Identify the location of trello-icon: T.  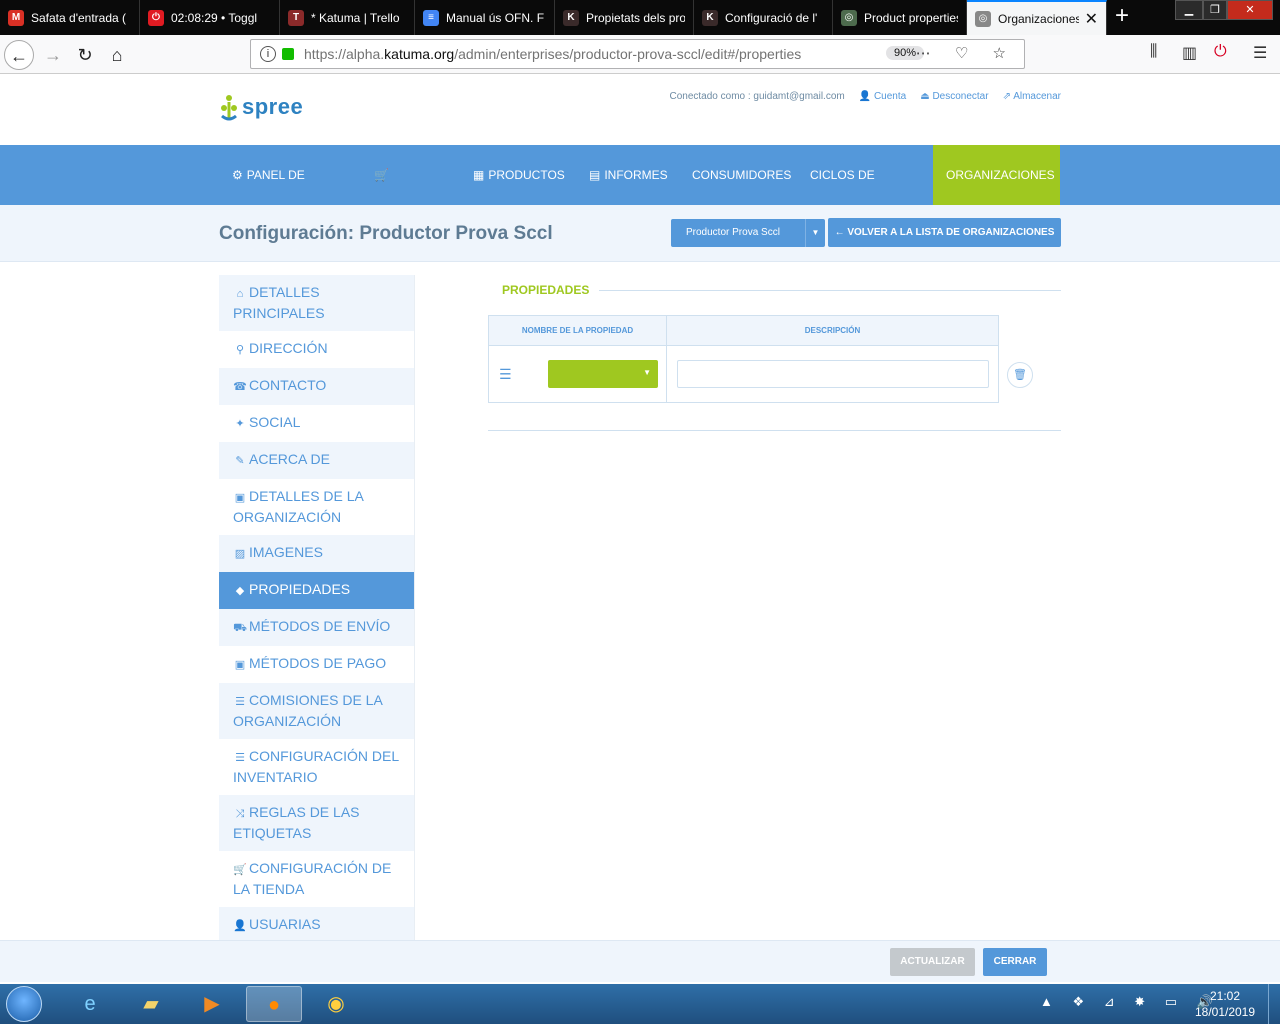
(296, 17).